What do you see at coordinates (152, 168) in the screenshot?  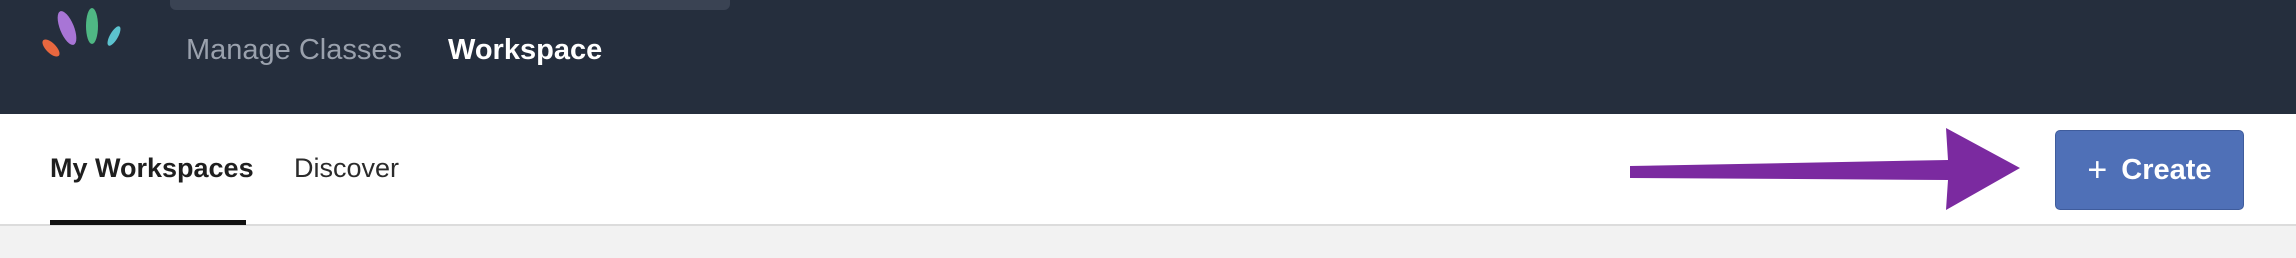 I see `tab-my-workspaces: My Workspaces` at bounding box center [152, 168].